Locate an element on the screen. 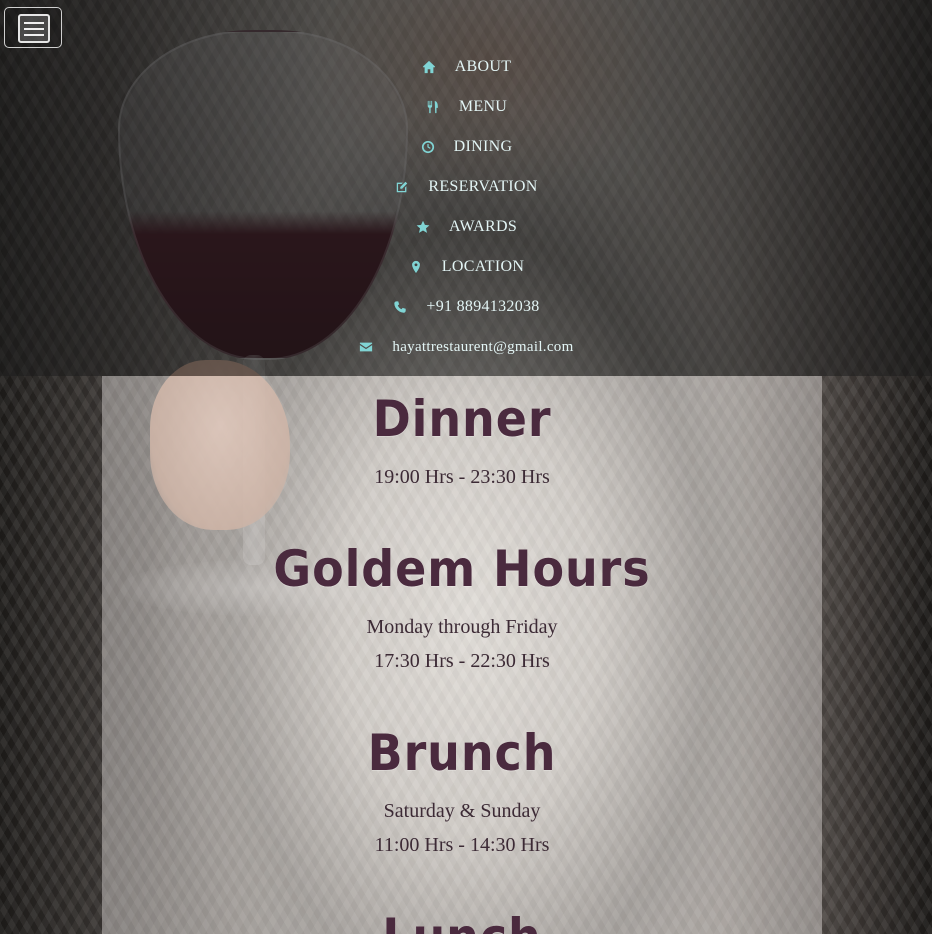  section-lunch: Lunch is located at coordinates (462, 921).